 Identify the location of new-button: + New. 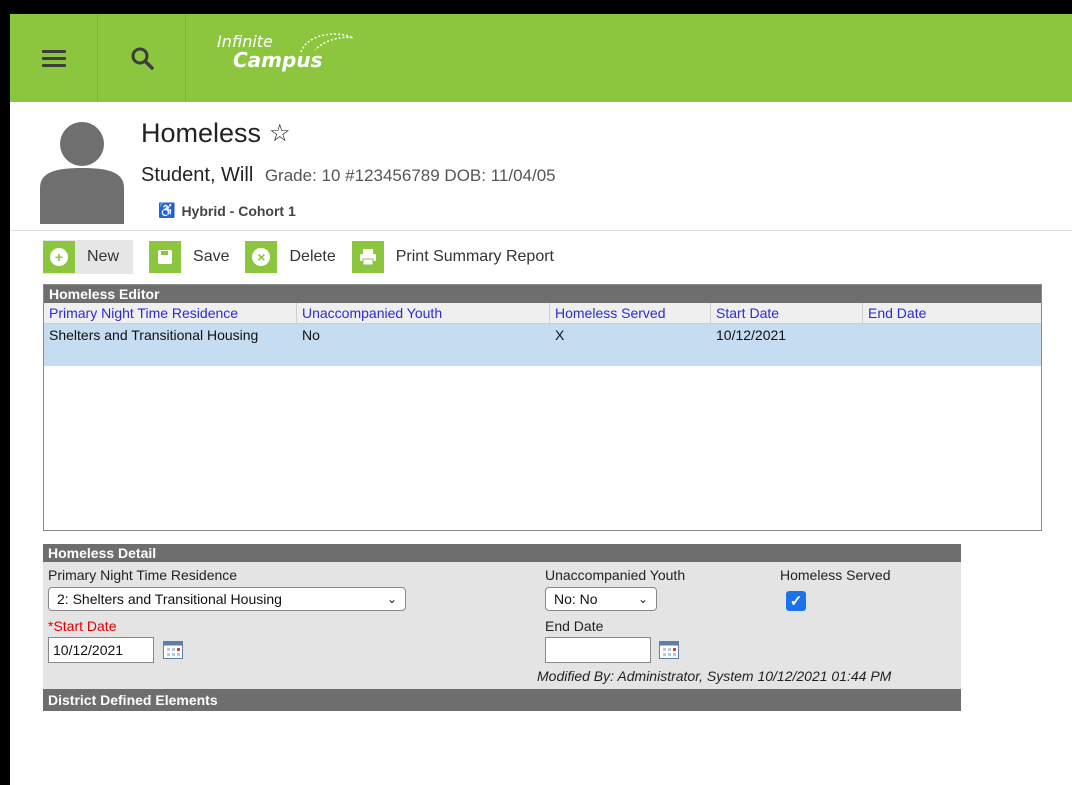
(88, 257).